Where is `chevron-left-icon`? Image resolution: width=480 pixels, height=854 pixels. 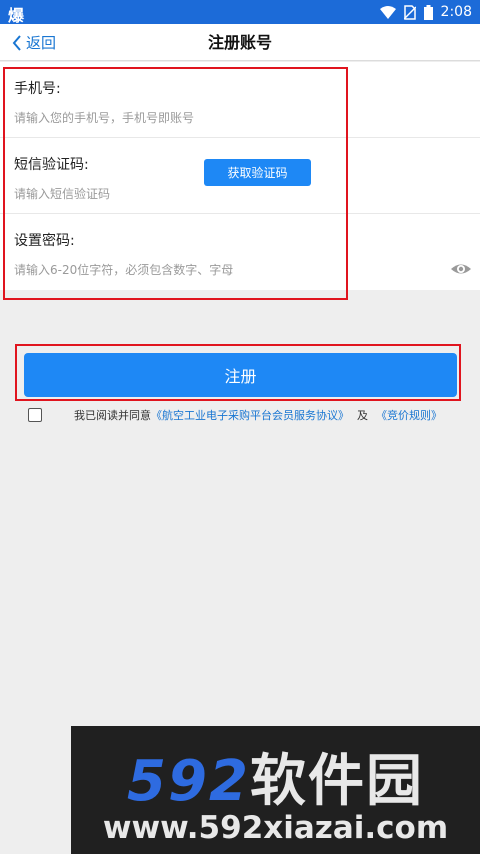 chevron-left-icon is located at coordinates (16, 42).